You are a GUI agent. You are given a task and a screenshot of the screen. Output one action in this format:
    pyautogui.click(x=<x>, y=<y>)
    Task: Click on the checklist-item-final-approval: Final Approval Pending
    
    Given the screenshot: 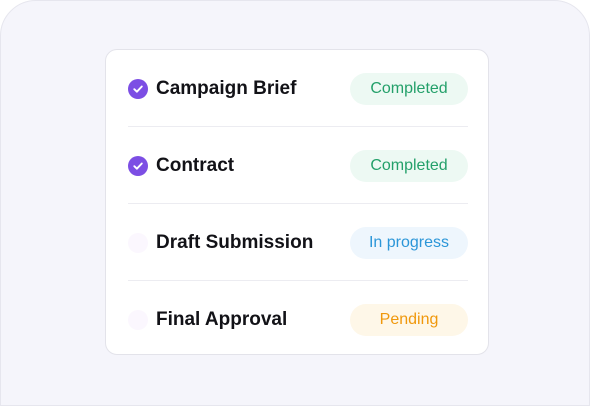 What is the action you would take?
    pyautogui.click(x=298, y=319)
    